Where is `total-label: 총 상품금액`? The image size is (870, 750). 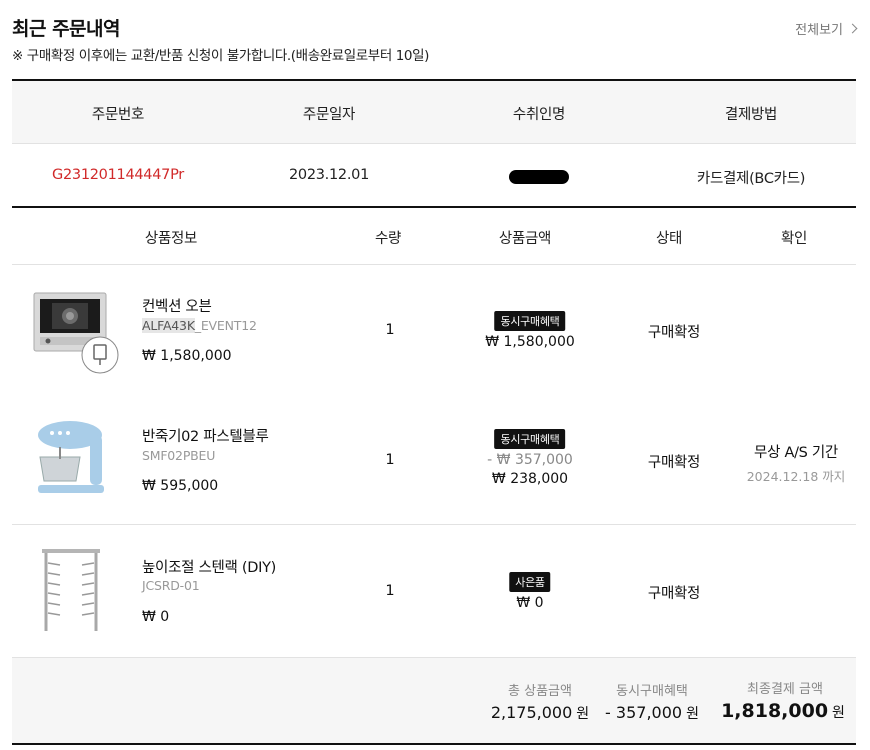 total-label: 총 상품금액 is located at coordinates (540, 691).